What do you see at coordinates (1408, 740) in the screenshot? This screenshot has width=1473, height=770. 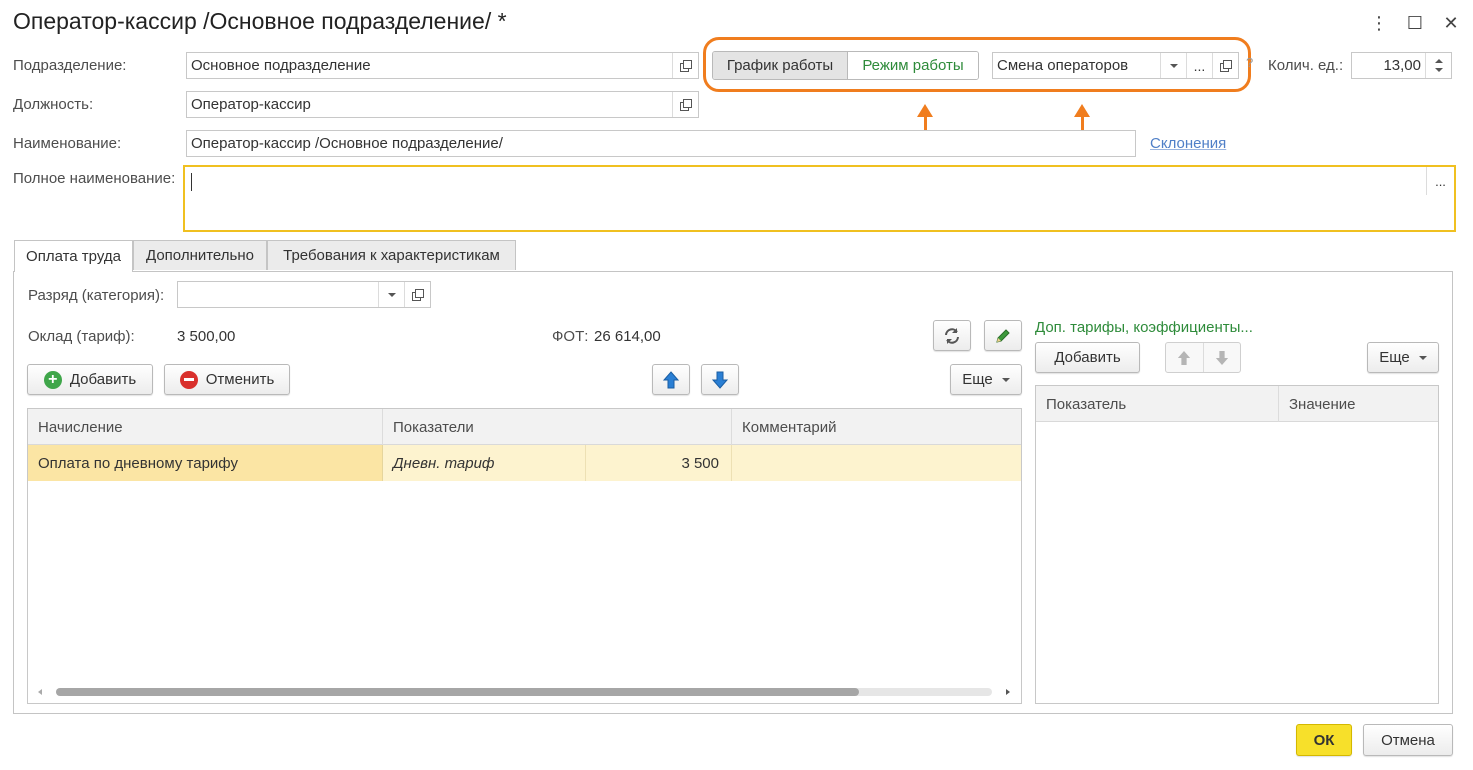 I see `cancel-button: Отмена` at bounding box center [1408, 740].